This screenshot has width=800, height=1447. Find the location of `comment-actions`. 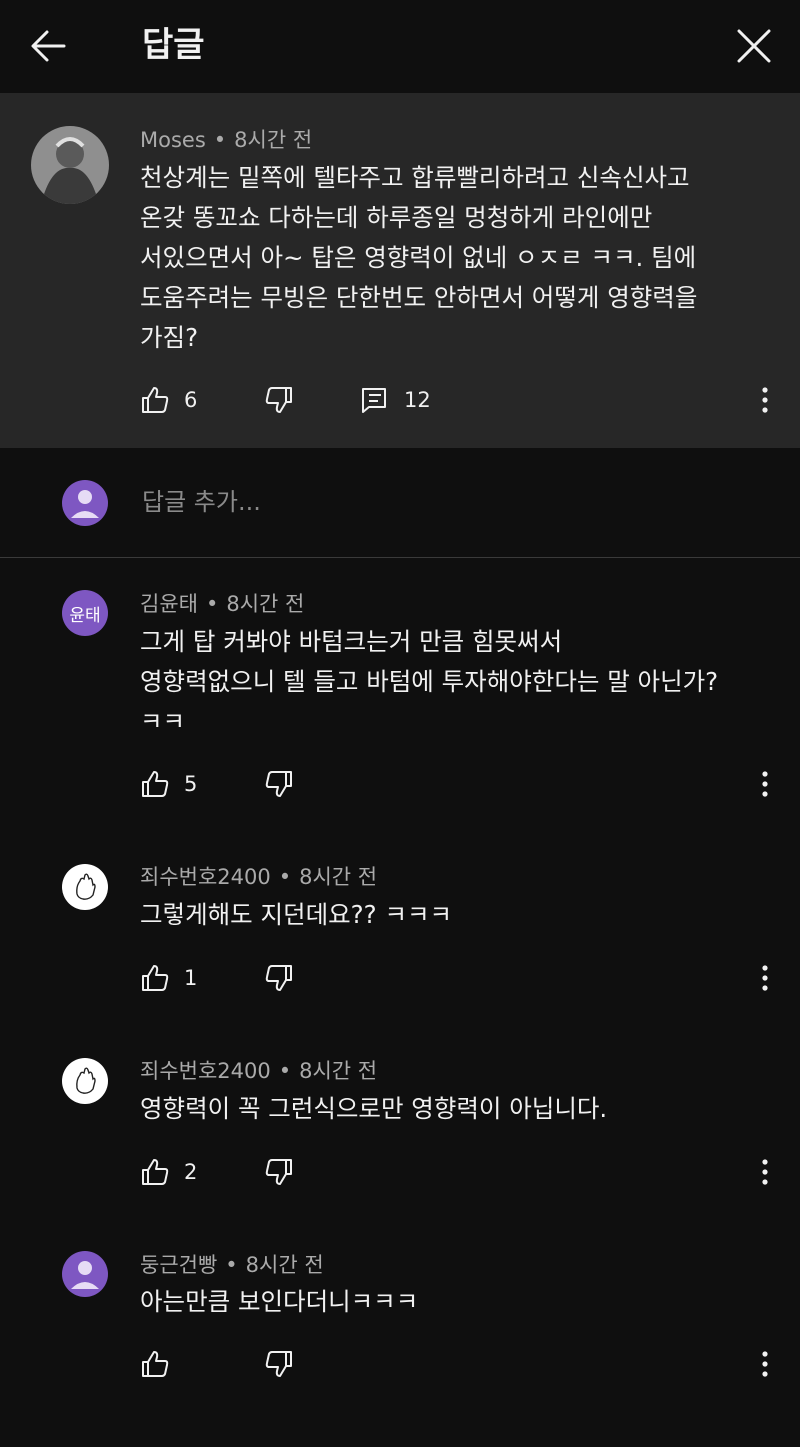

comment-actions is located at coordinates (460, 1364).